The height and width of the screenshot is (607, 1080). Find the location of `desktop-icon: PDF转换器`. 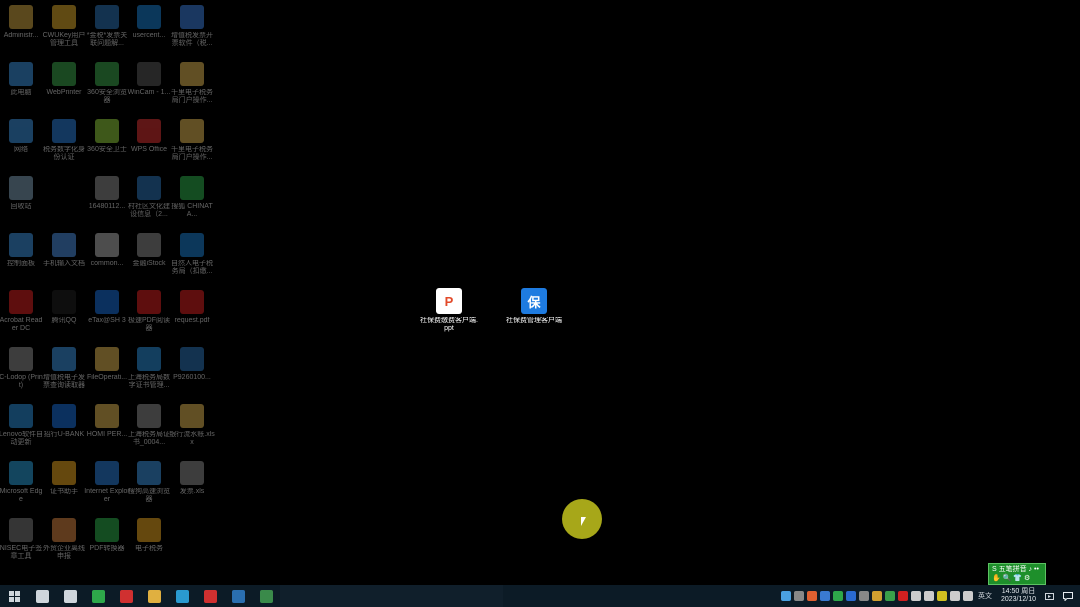

desktop-icon: PDF转换器 is located at coordinates (107, 535).